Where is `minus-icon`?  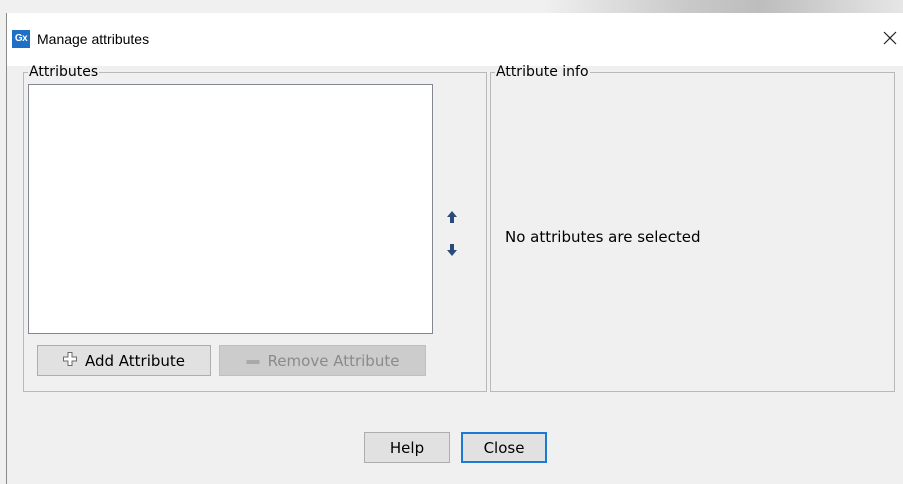
minus-icon is located at coordinates (253, 361).